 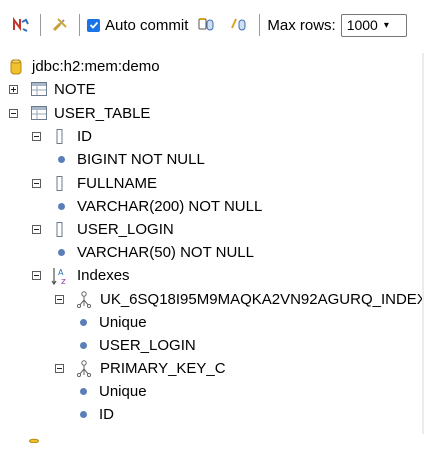 What do you see at coordinates (262, 299) in the screenshot?
I see `index-name: UK_6SQ18I95M9MAQKA2VN92AGURQ_INDEX` at bounding box center [262, 299].